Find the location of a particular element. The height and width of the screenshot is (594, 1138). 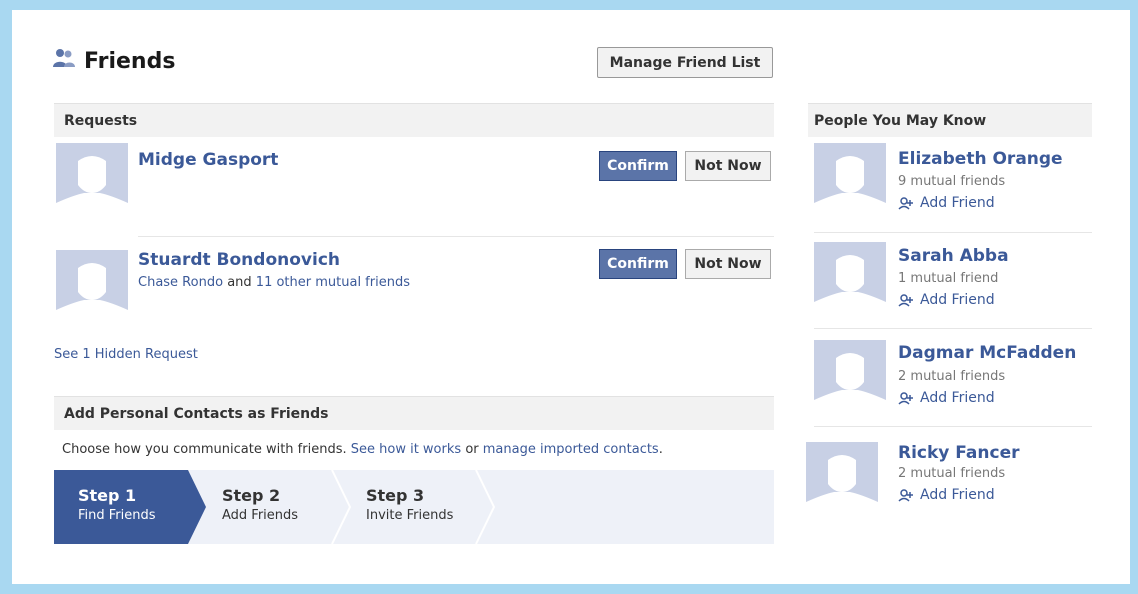

request-name: Midge Gasport is located at coordinates (208, 160).